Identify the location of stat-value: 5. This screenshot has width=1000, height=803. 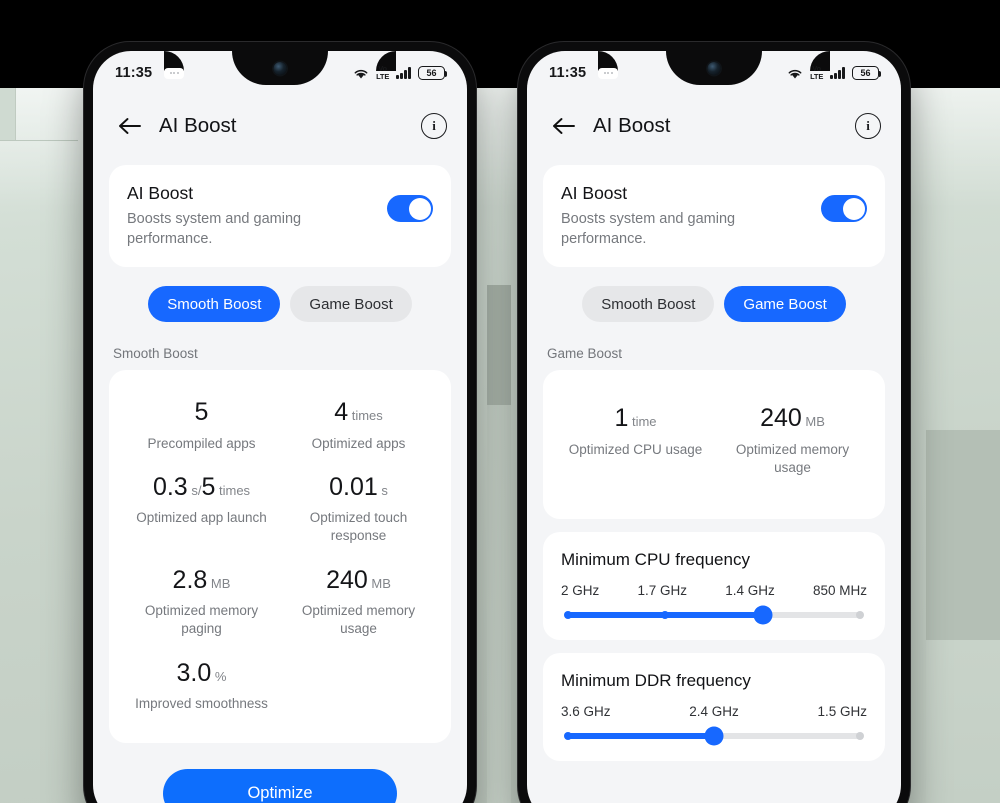
(201, 412).